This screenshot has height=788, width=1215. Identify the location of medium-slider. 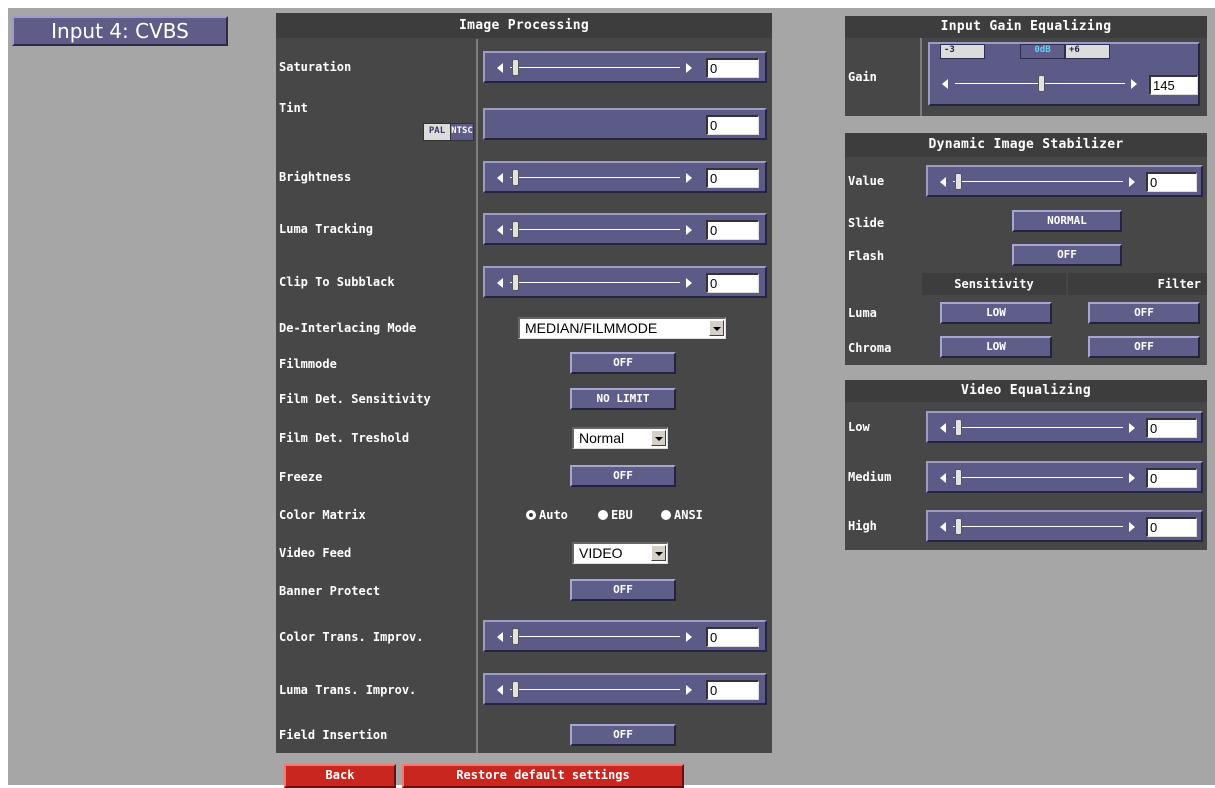
(1064, 477).